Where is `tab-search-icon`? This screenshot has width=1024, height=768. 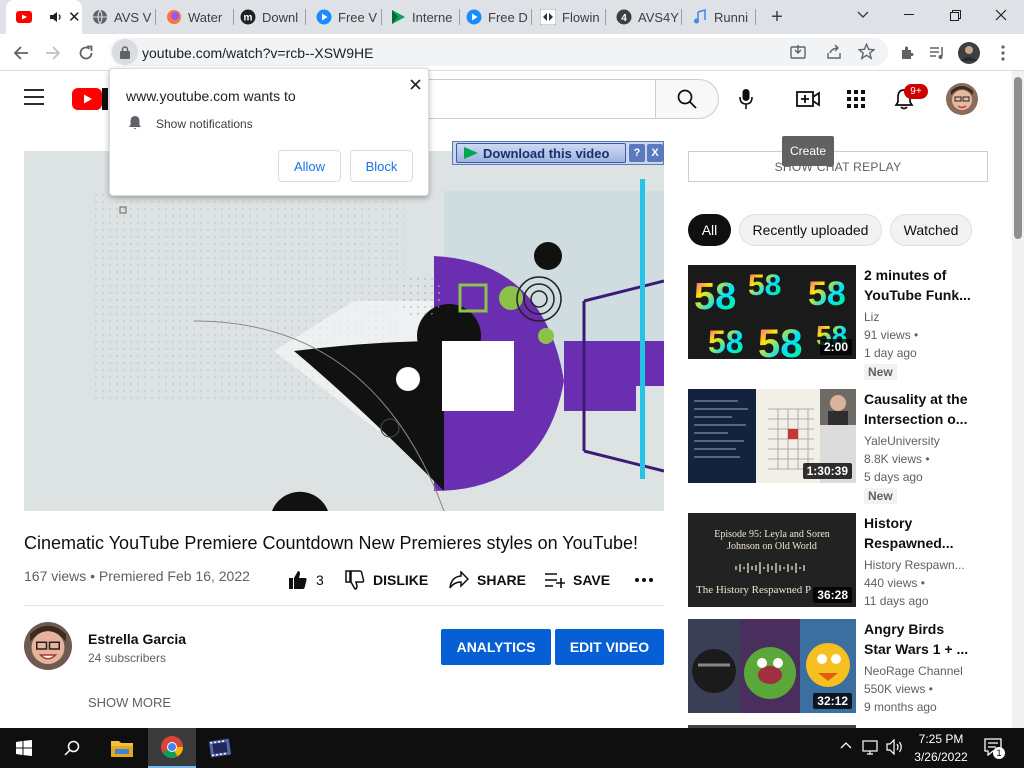 tab-search-icon is located at coordinates (863, 15).